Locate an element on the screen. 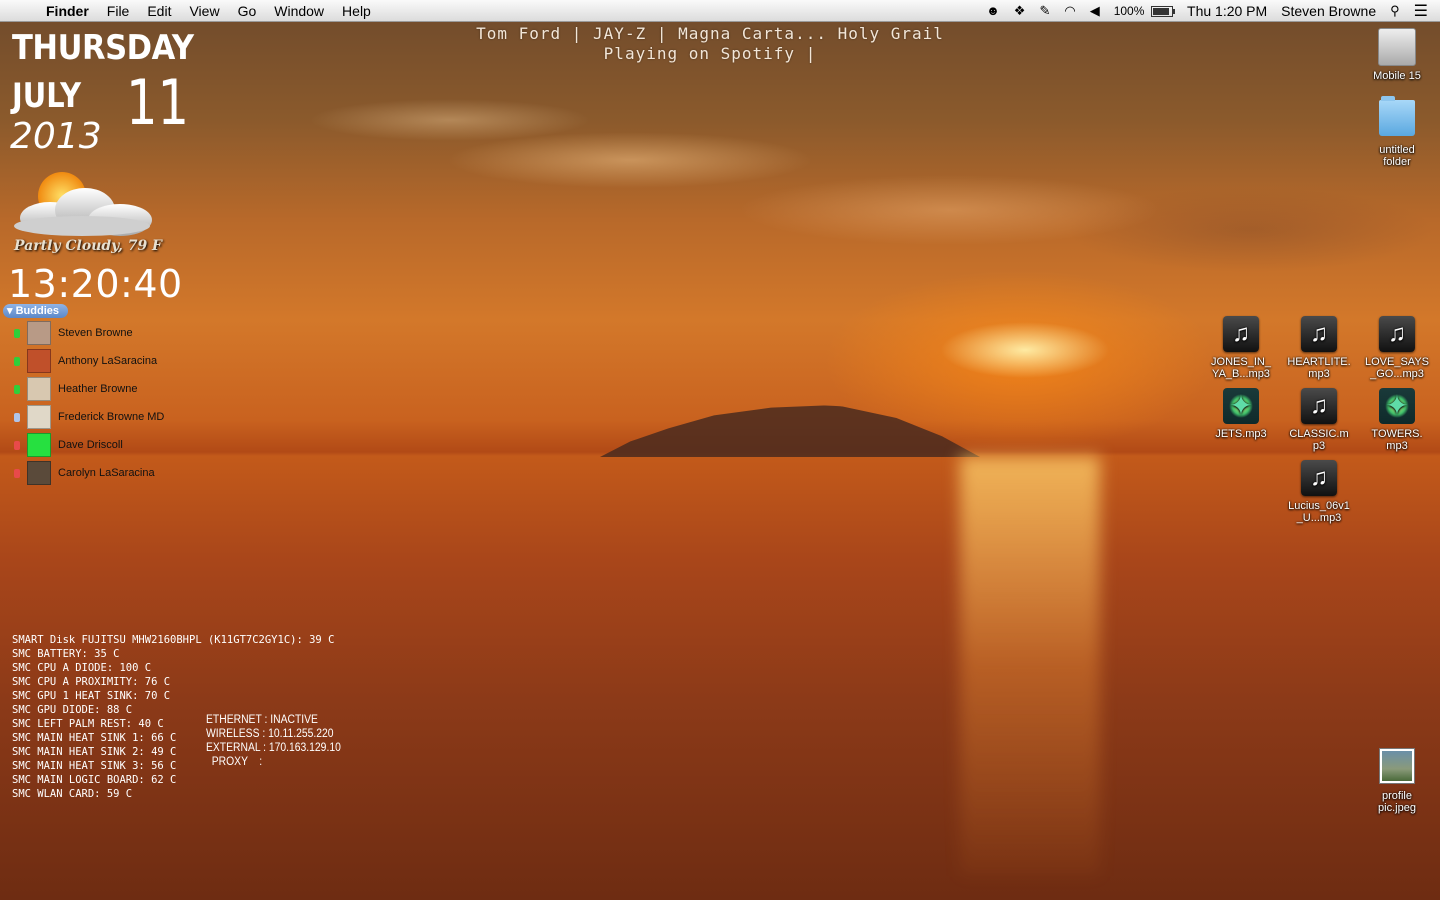  buddy-name: Anthony LaSaracina is located at coordinates (108, 361).